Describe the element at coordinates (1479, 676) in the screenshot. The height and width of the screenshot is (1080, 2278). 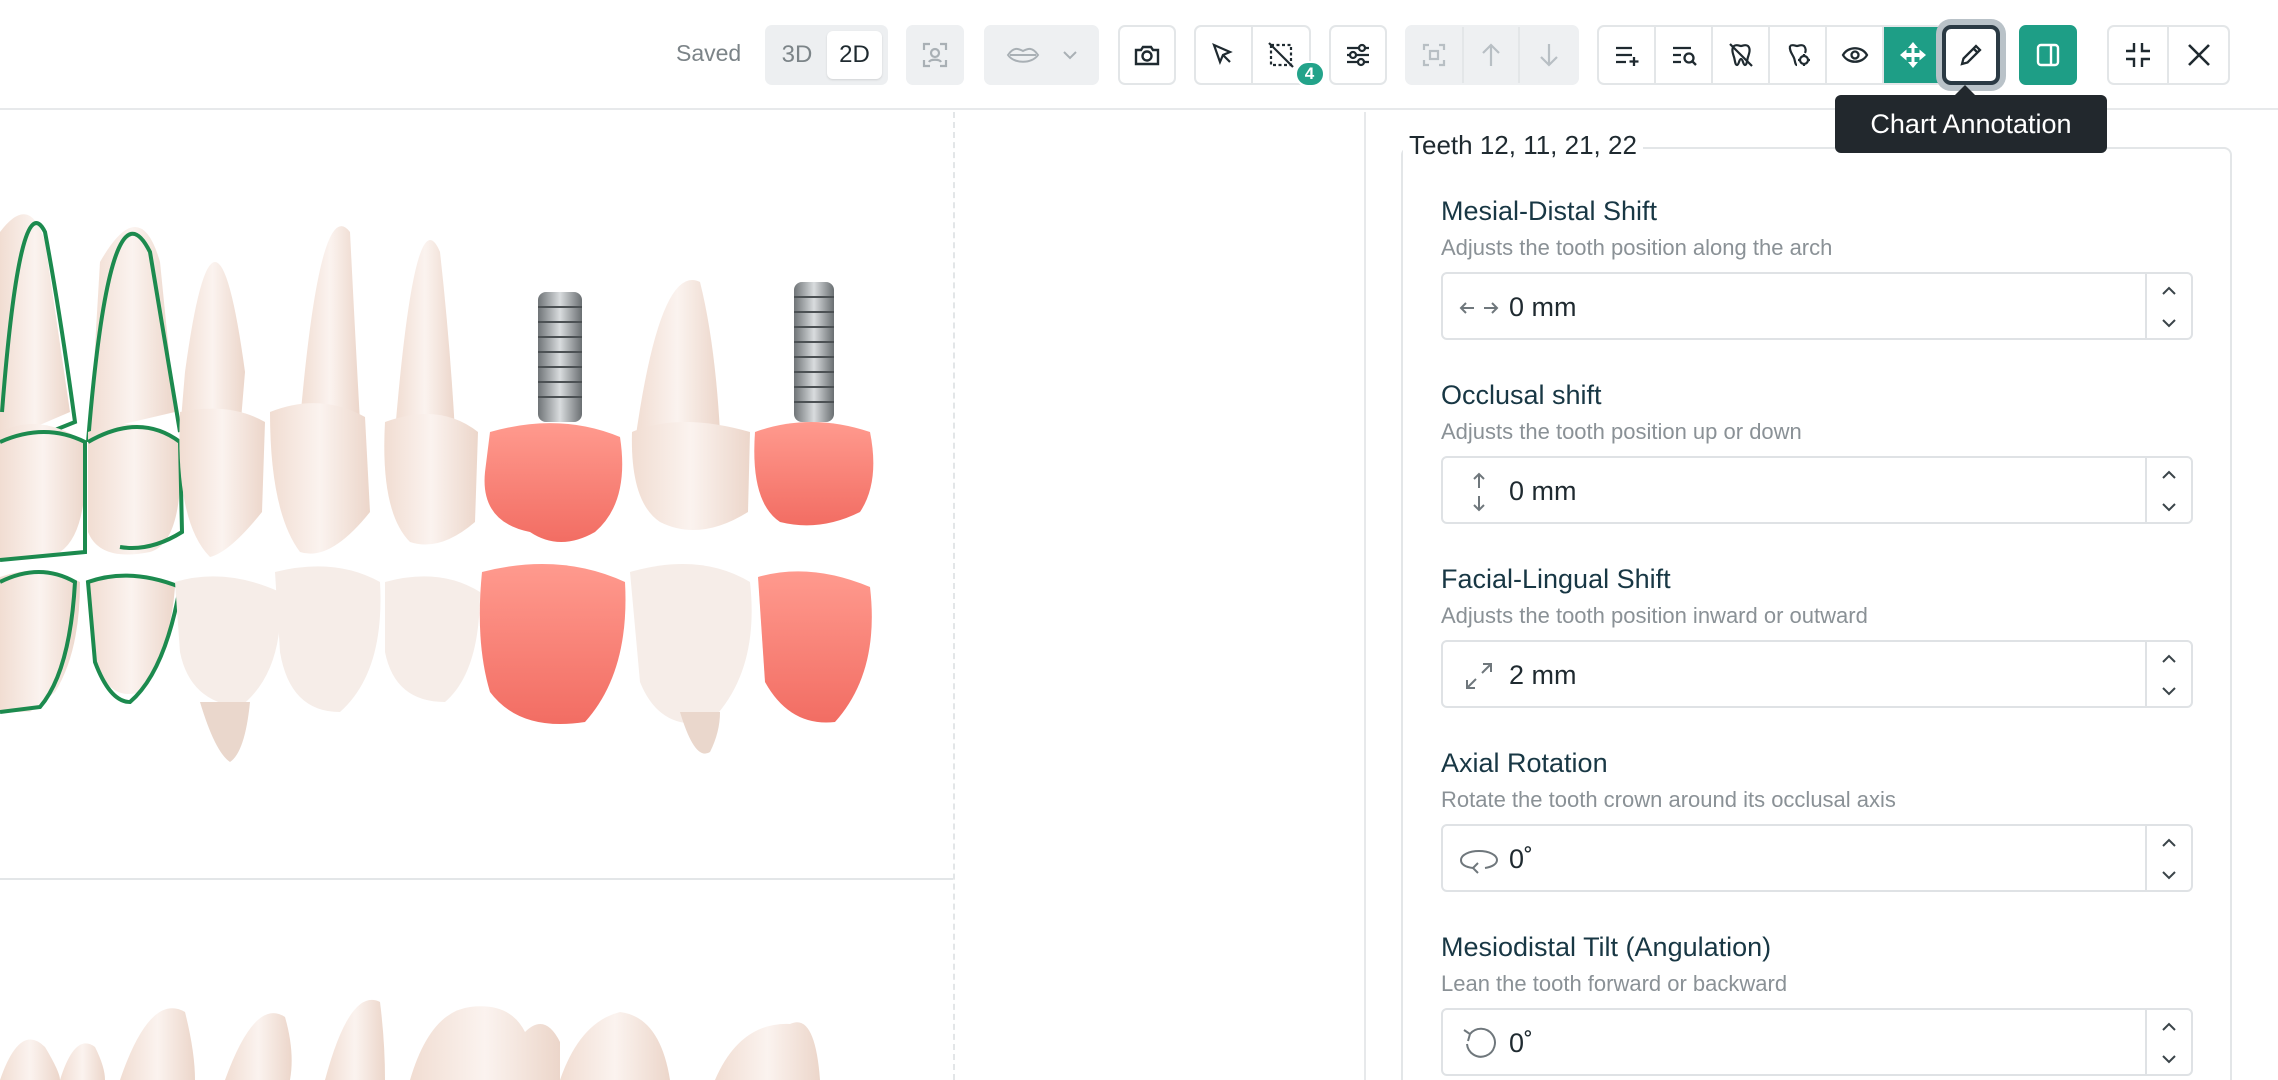
I see `diagonal-arrows-icon` at that location.